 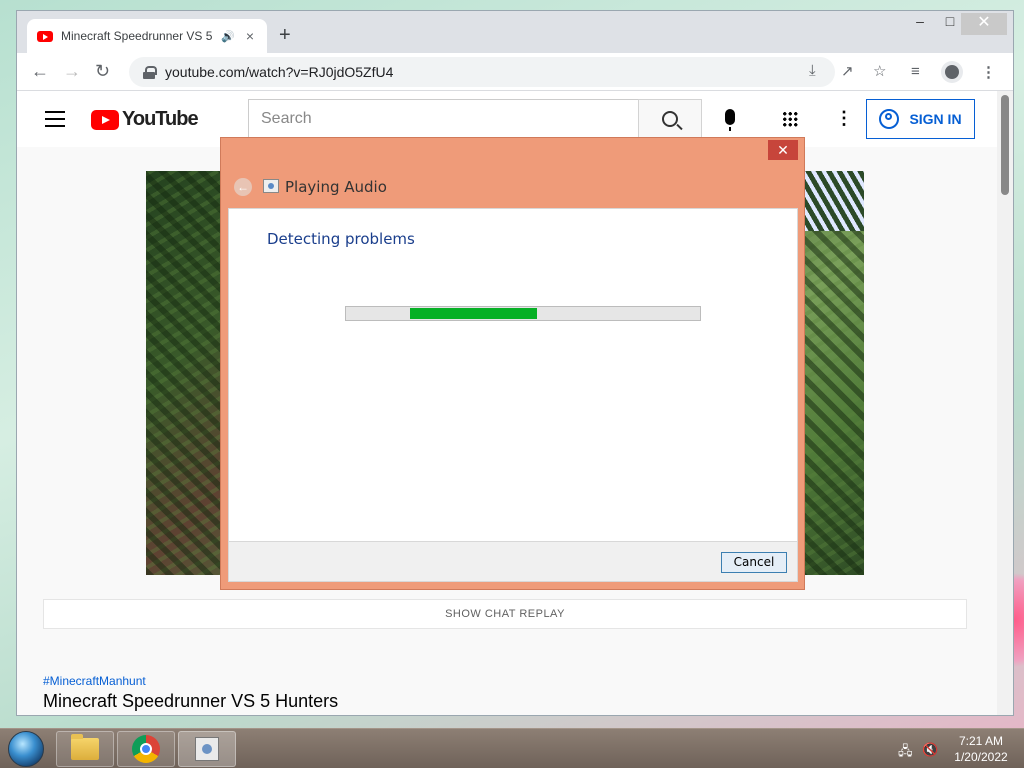 I want to click on network-icon: 🖧, so click(x=905, y=753).